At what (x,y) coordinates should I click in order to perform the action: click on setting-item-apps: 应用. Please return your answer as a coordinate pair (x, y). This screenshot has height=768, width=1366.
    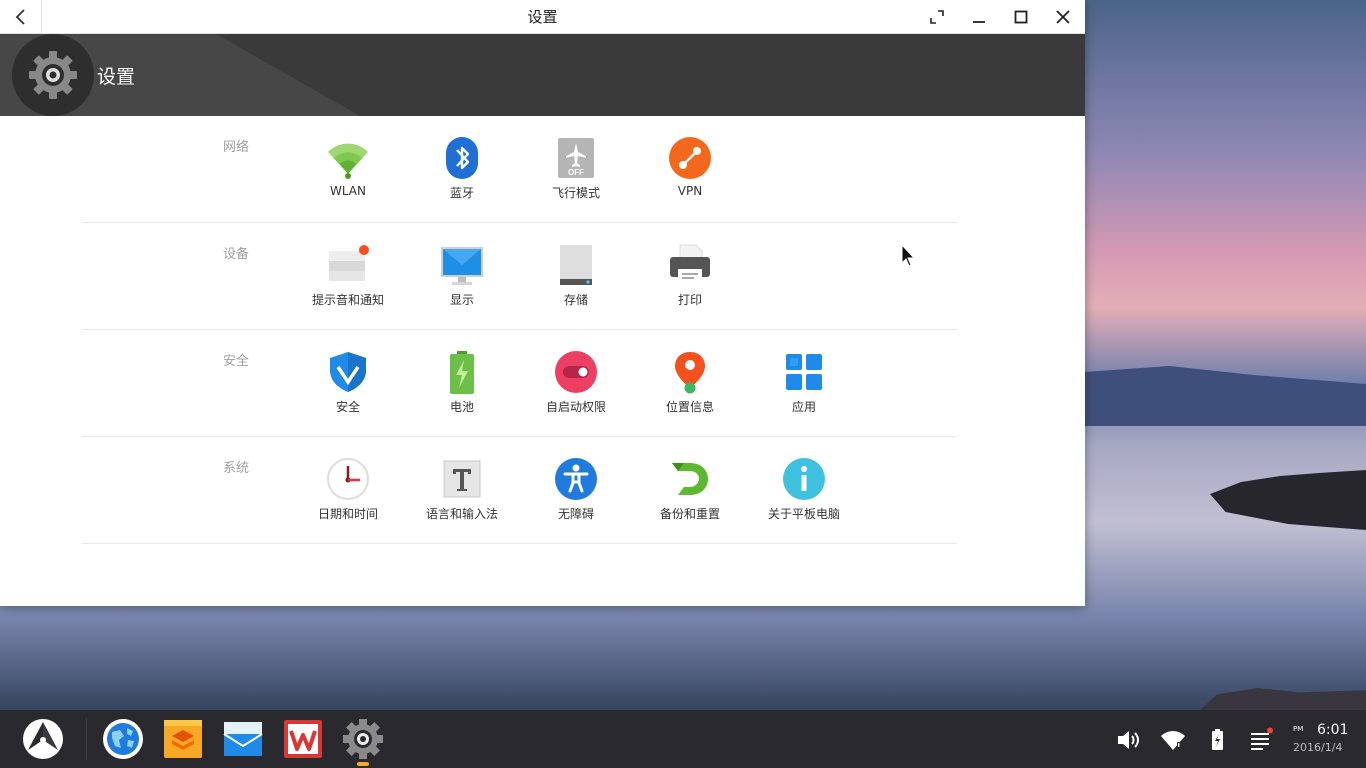
    Looking at the image, I should click on (804, 382).